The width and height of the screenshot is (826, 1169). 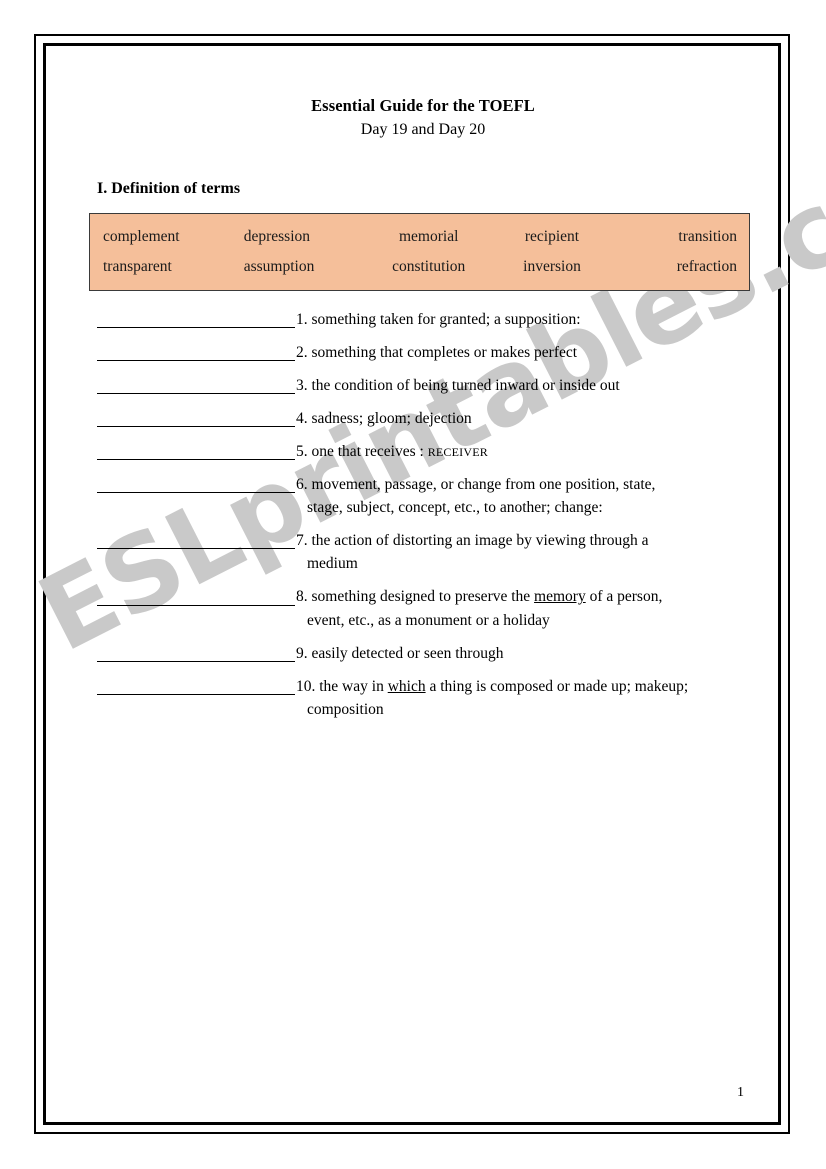 What do you see at coordinates (302, 540) in the screenshot?
I see `item-number: 7.` at bounding box center [302, 540].